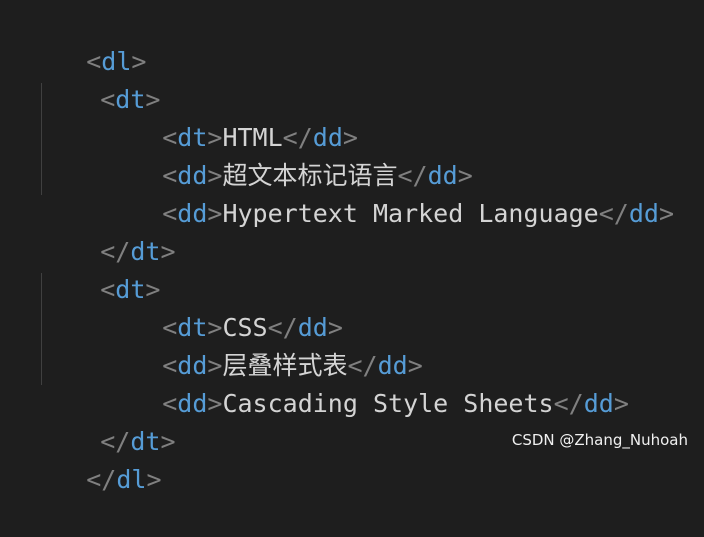 The width and height of the screenshot is (704, 537). Describe the element at coordinates (86, 40) in the screenshot. I see `code-line: <dl>` at that location.